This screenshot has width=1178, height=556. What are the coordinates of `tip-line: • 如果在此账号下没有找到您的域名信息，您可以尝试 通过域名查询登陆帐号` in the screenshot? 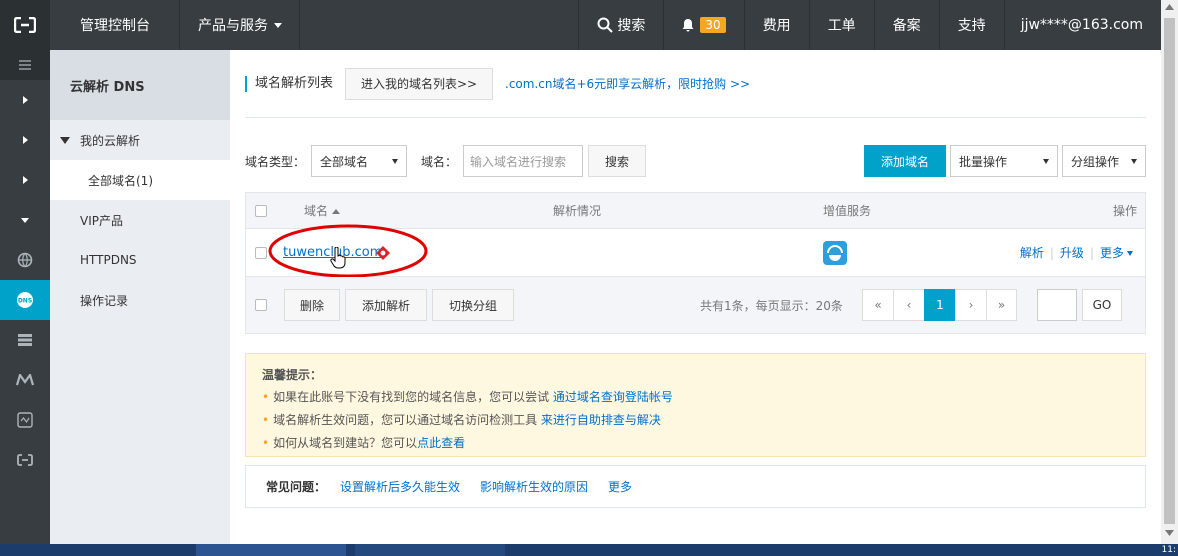 It's located at (467, 397).